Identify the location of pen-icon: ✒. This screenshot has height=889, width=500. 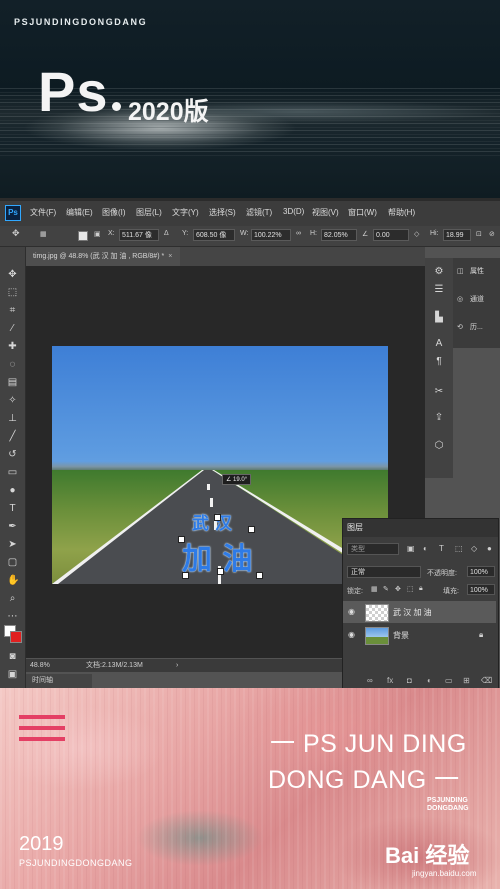
(12, 526).